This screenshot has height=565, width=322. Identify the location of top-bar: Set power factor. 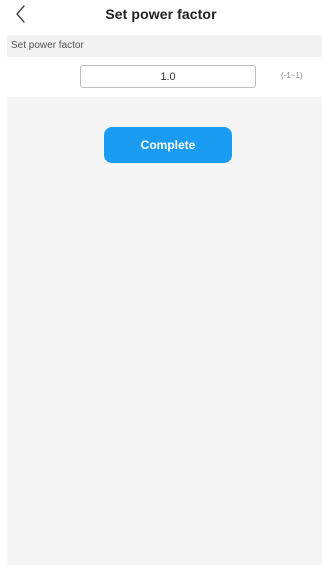
(161, 15).